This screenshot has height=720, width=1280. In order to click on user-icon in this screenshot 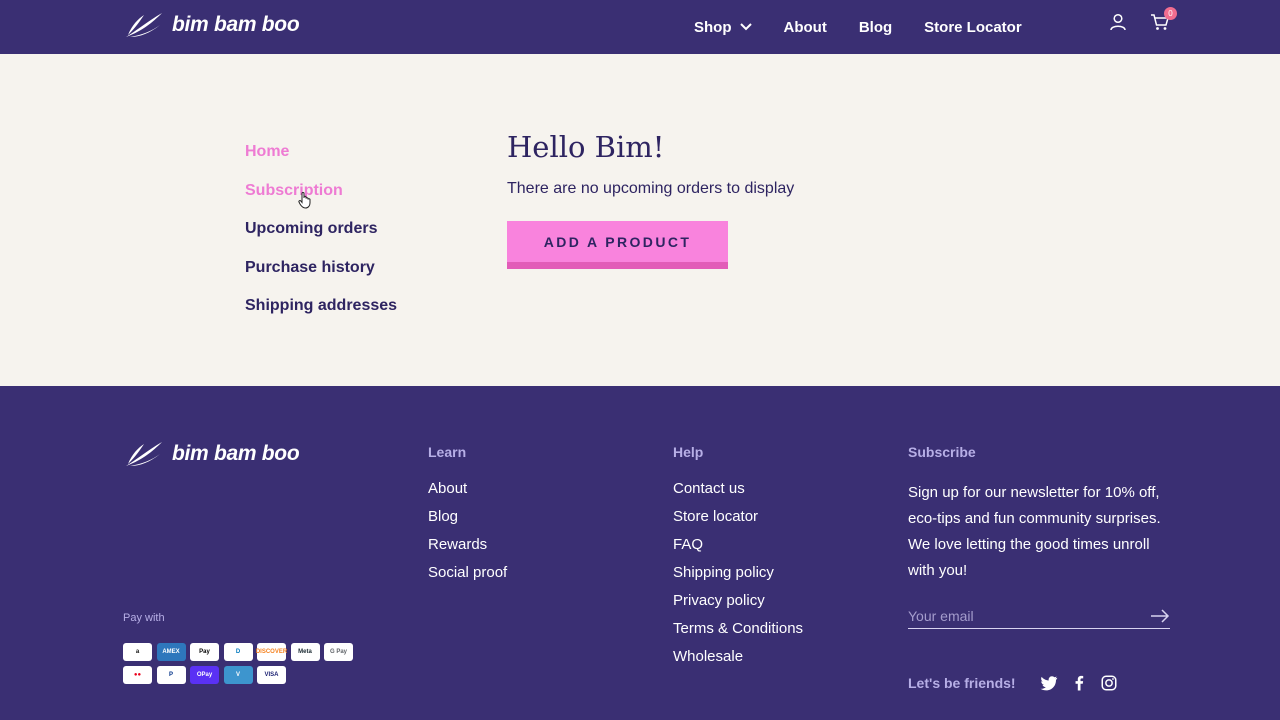, I will do `click(1118, 22)`.